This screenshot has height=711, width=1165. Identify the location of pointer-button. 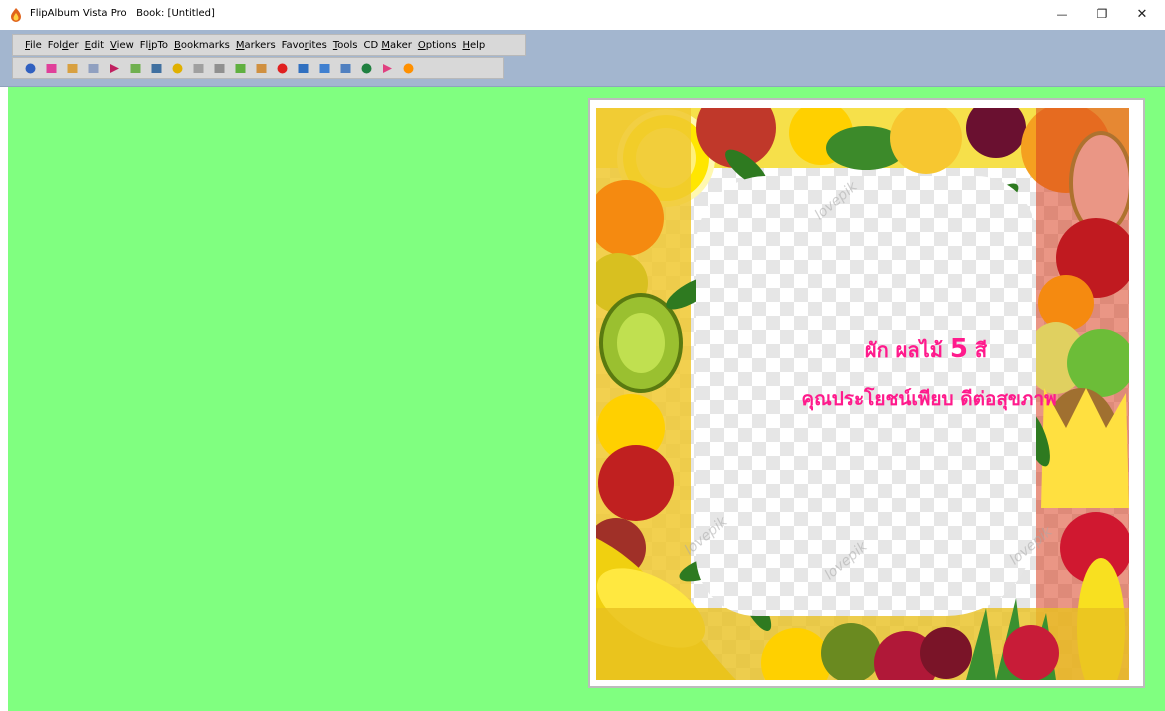
(387, 68).